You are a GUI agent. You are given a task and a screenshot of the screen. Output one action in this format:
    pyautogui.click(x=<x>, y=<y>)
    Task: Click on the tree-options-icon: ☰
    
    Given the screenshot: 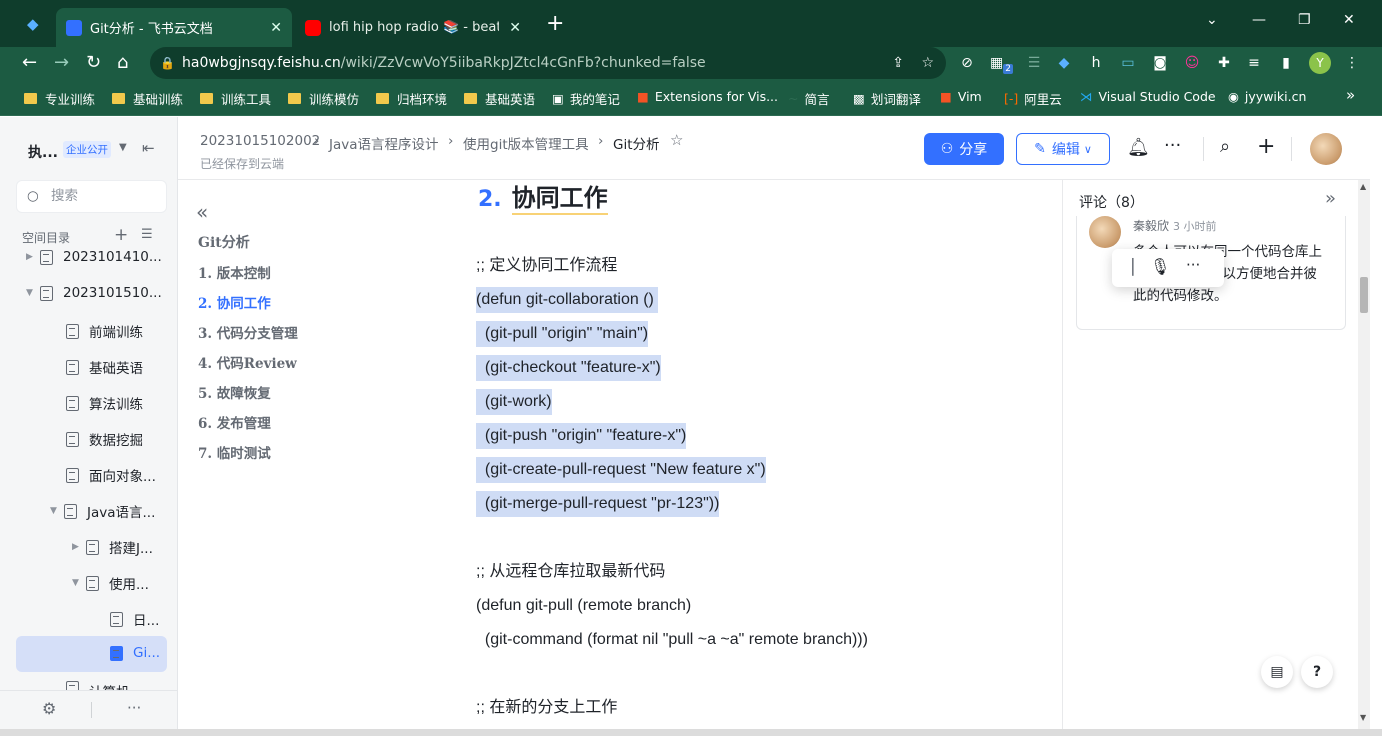 What is the action you would take?
    pyautogui.click(x=147, y=234)
    